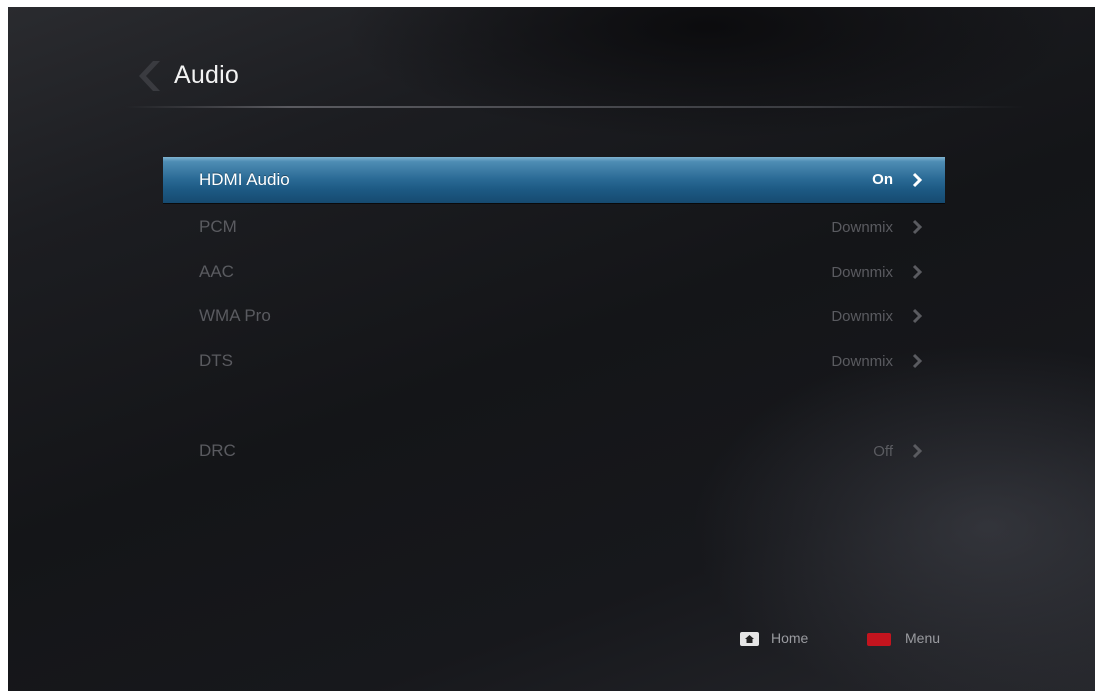  What do you see at coordinates (879, 639) in the screenshot?
I see `red-button-icon` at bounding box center [879, 639].